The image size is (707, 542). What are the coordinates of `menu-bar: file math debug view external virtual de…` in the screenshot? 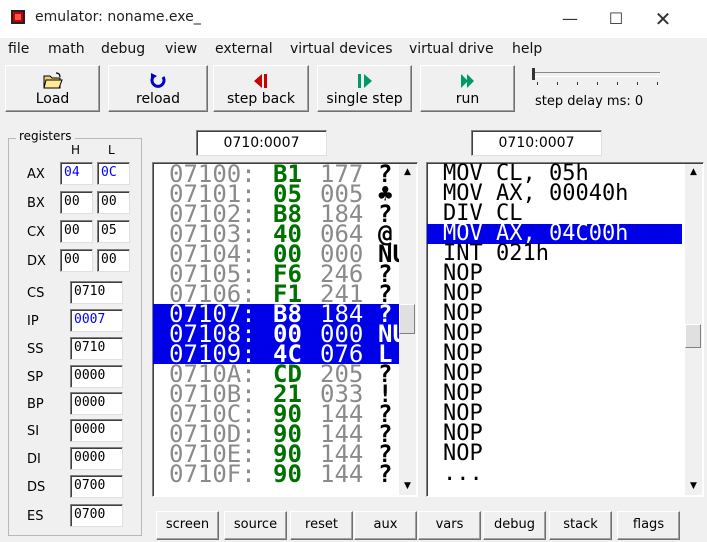 It's located at (353, 50).